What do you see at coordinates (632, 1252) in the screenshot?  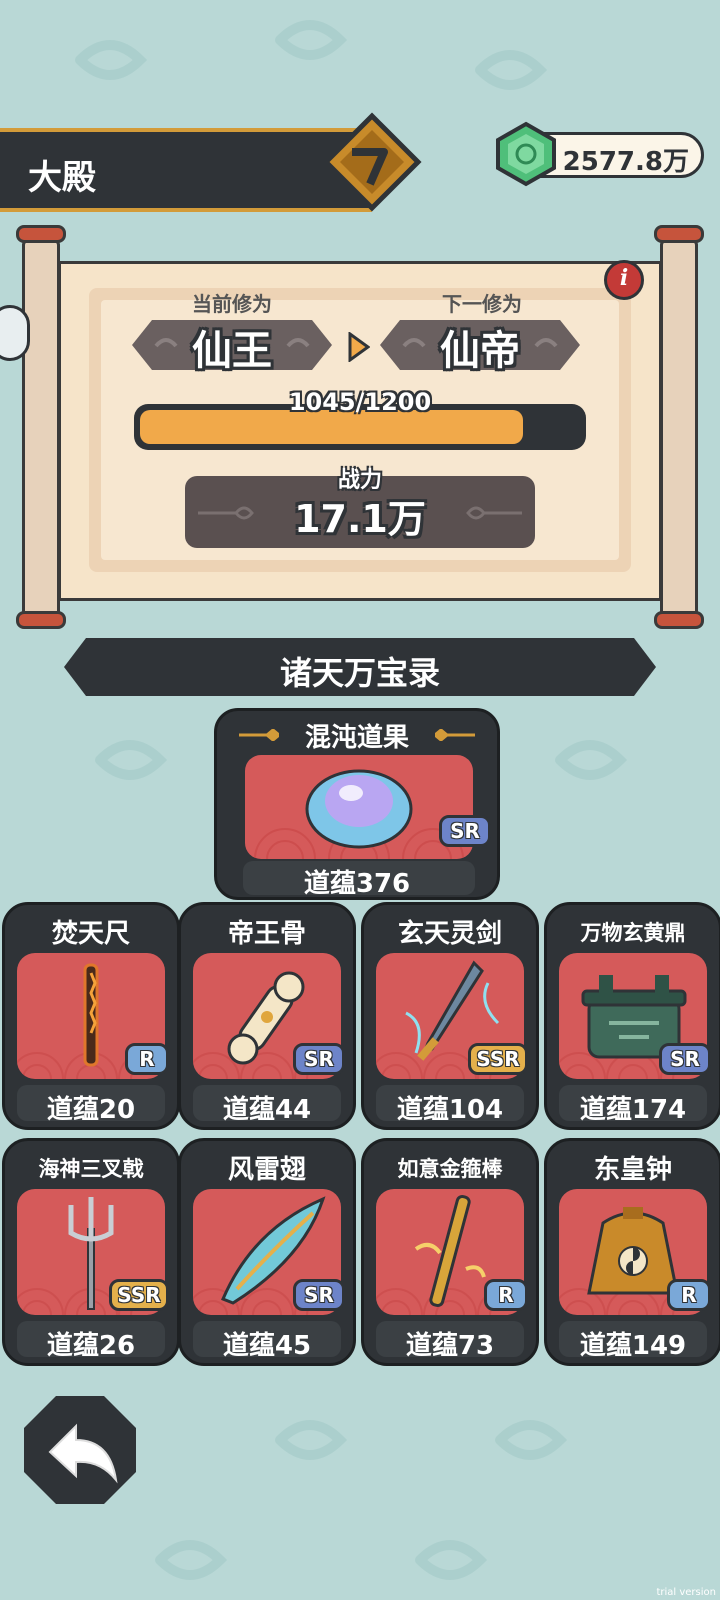 I see `treasure-card: 东皇钟 R 道蕴149` at bounding box center [632, 1252].